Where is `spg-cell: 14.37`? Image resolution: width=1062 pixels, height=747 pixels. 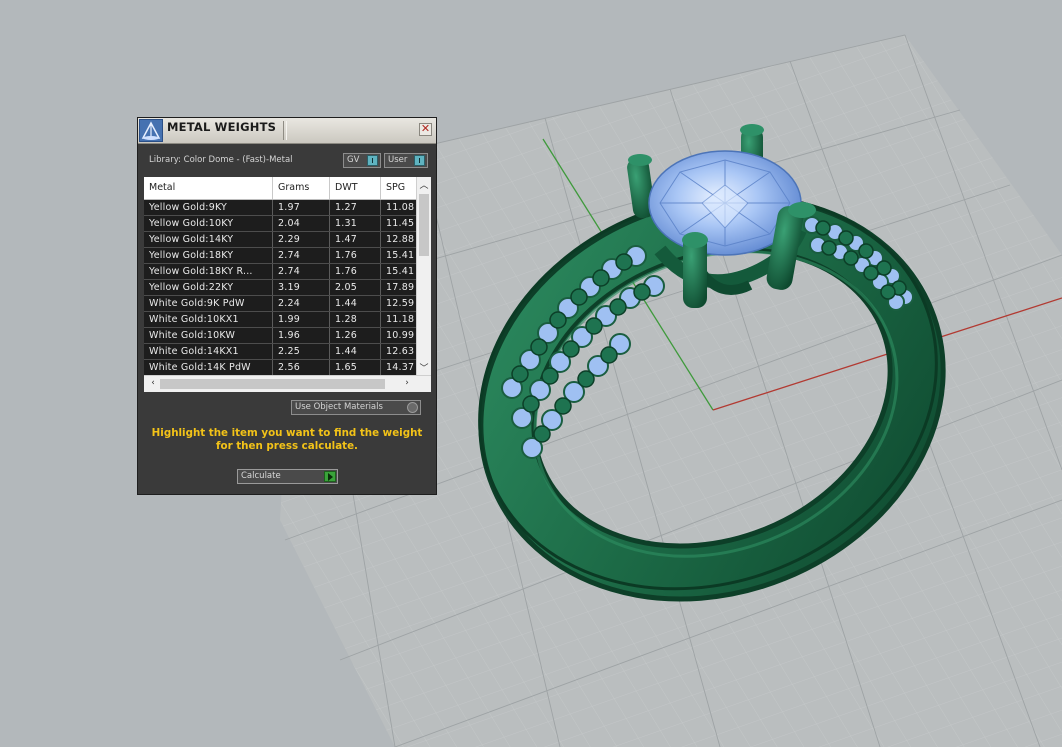
spg-cell: 14.37 is located at coordinates (400, 367).